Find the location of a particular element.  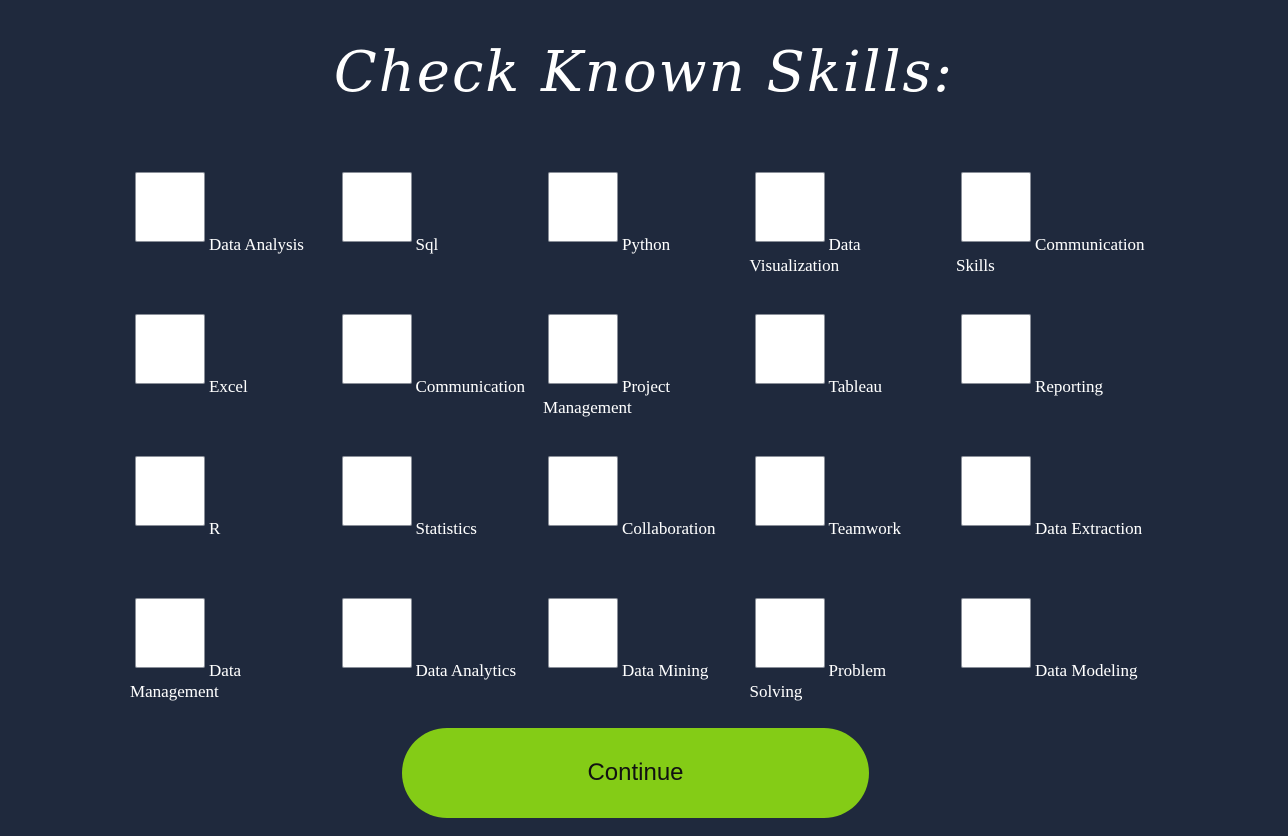

skill-label: R is located at coordinates (215, 528).